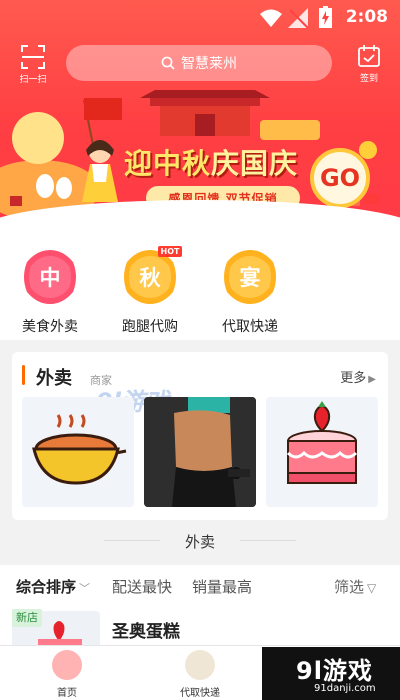  What do you see at coordinates (23, 375) in the screenshot?
I see `section-accent-bar` at bounding box center [23, 375].